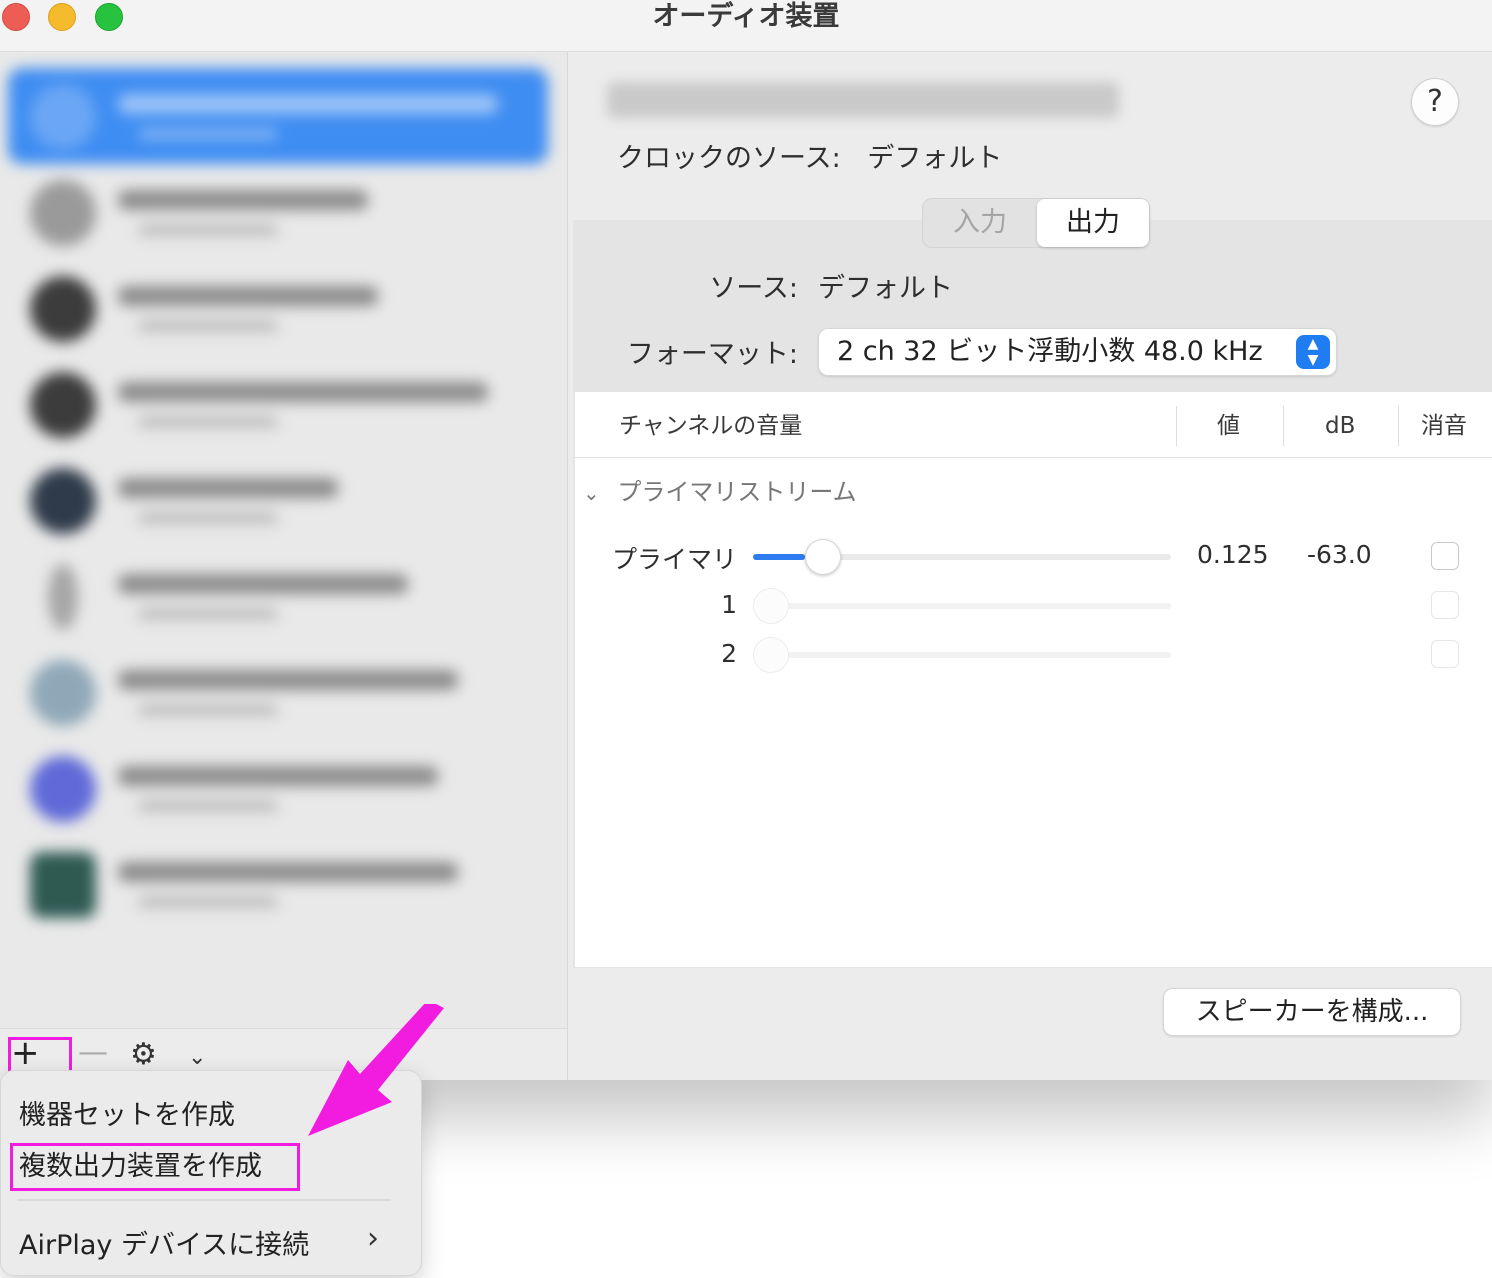  What do you see at coordinates (980, 223) in the screenshot?
I see `tab-input: 入力` at bounding box center [980, 223].